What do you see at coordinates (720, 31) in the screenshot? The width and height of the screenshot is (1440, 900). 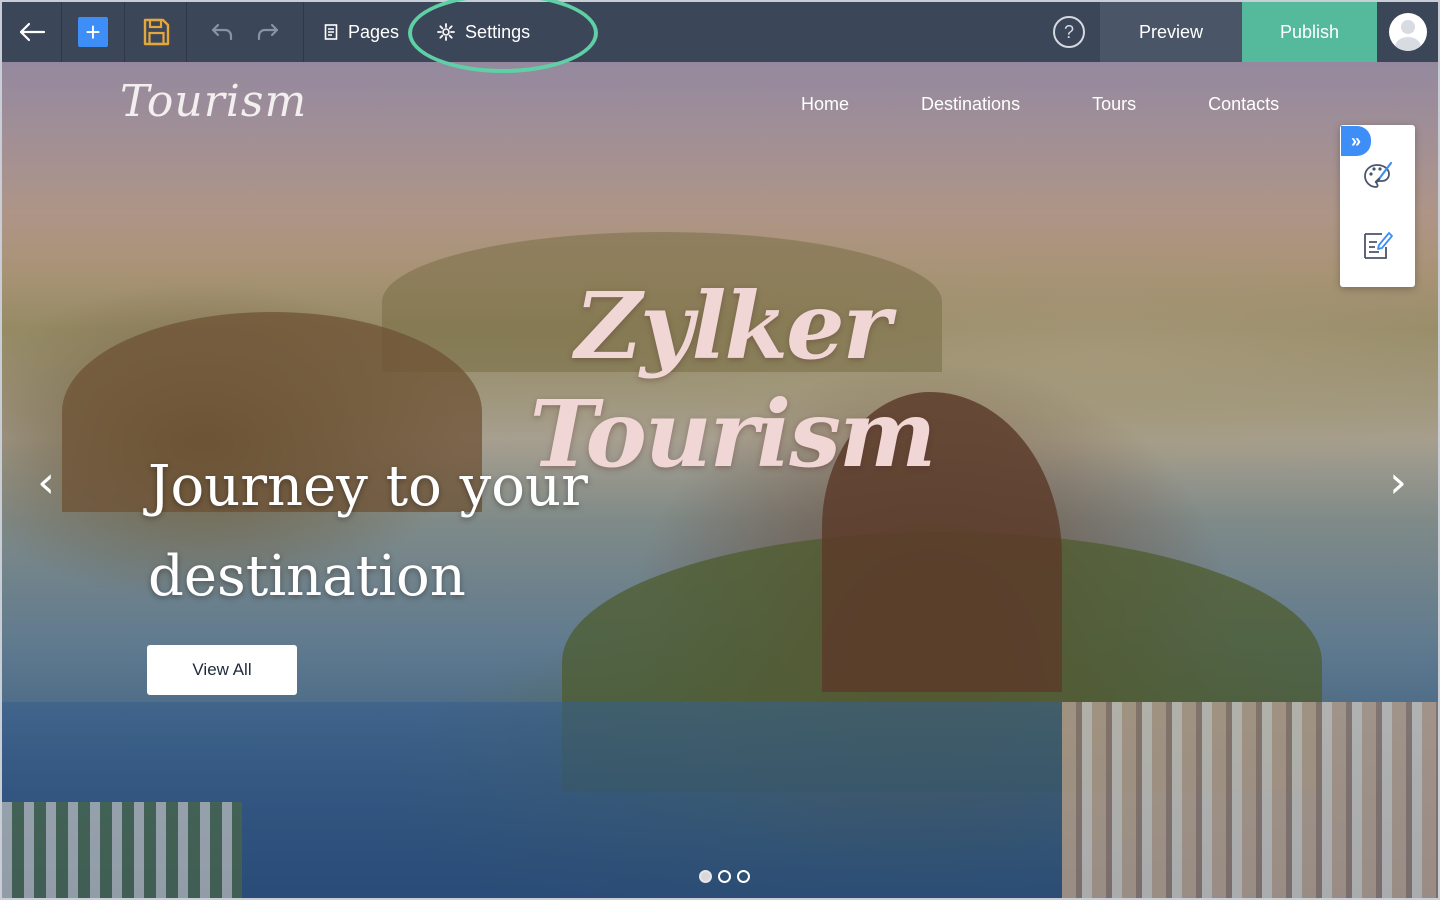 I see `editor-toolbar: + Pages Settings ? Preview Publish` at bounding box center [720, 31].